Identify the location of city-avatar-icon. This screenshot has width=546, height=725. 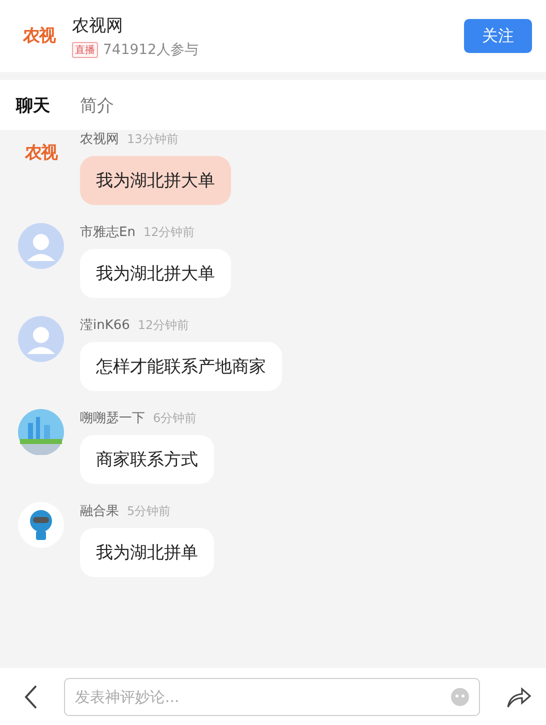
(41, 432).